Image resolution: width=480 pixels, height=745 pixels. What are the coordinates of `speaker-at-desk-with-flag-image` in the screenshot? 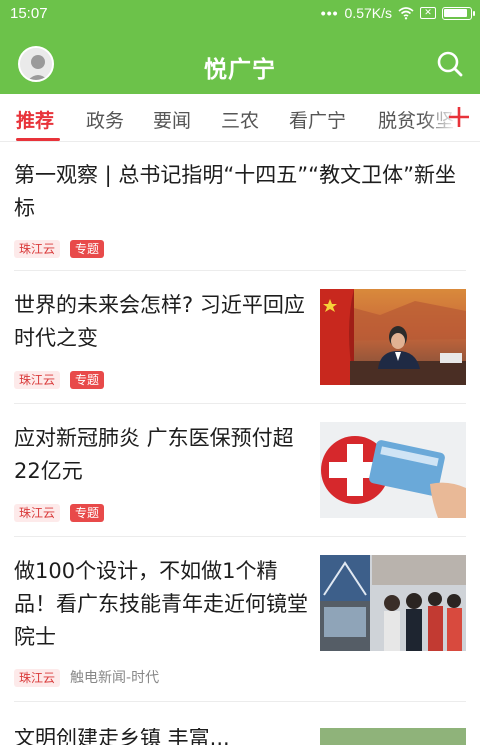 It's located at (393, 337).